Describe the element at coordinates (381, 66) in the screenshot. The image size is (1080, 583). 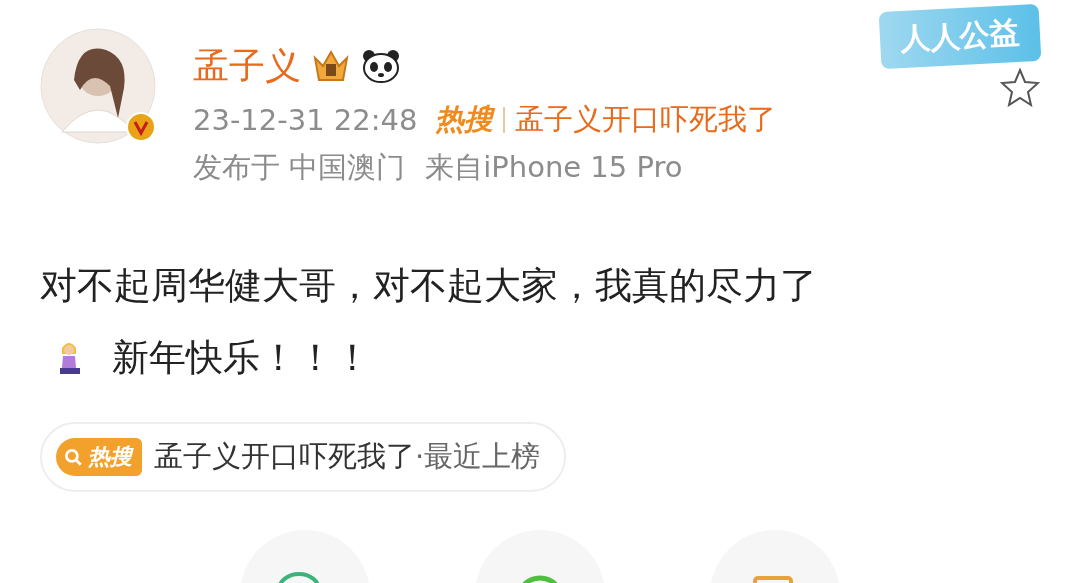
I see `panda-icon` at that location.